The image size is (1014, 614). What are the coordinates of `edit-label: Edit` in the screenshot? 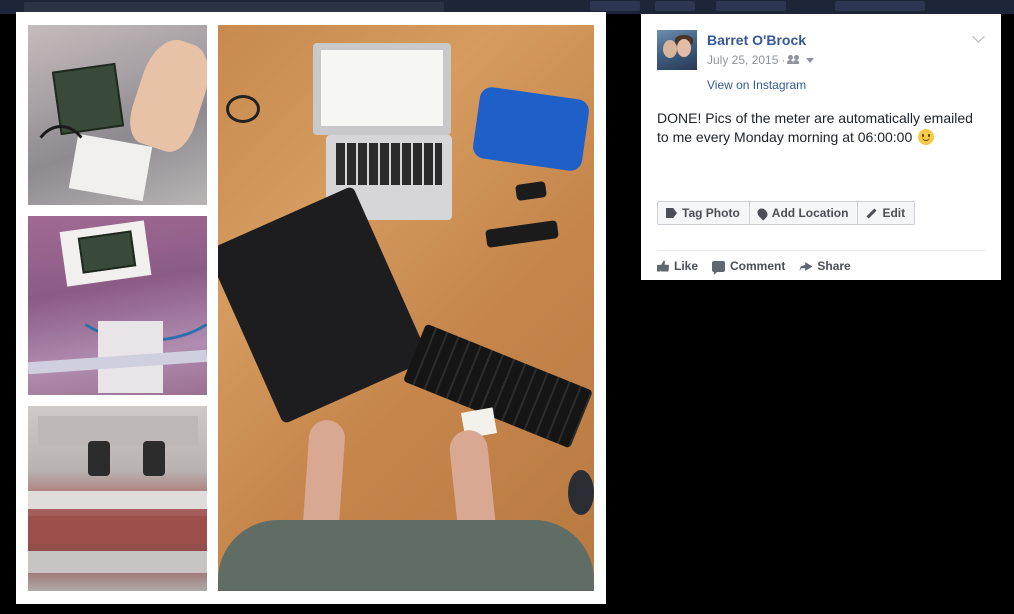 It's located at (894, 213).